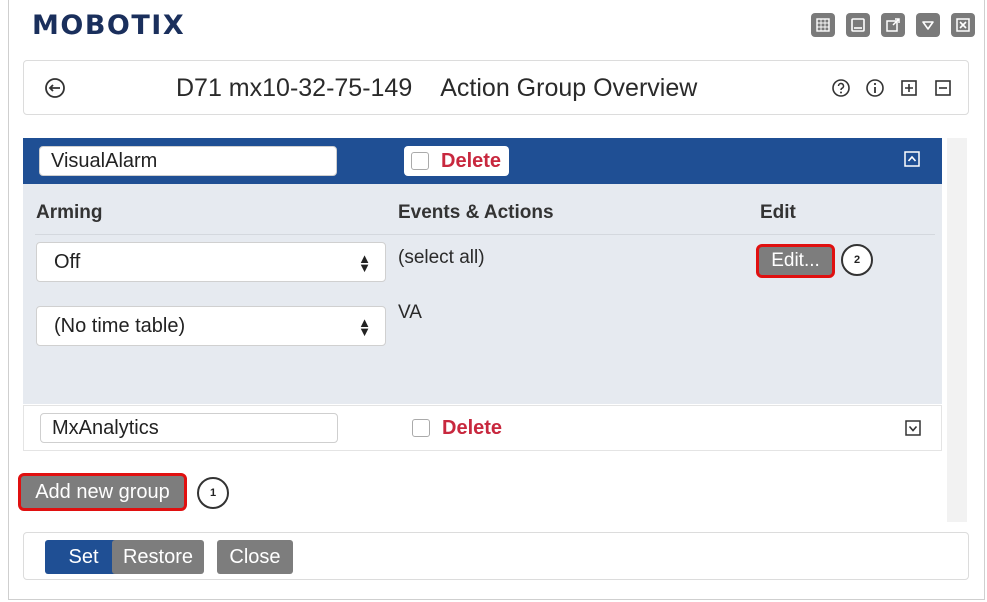  I want to click on grid-icon, so click(823, 25).